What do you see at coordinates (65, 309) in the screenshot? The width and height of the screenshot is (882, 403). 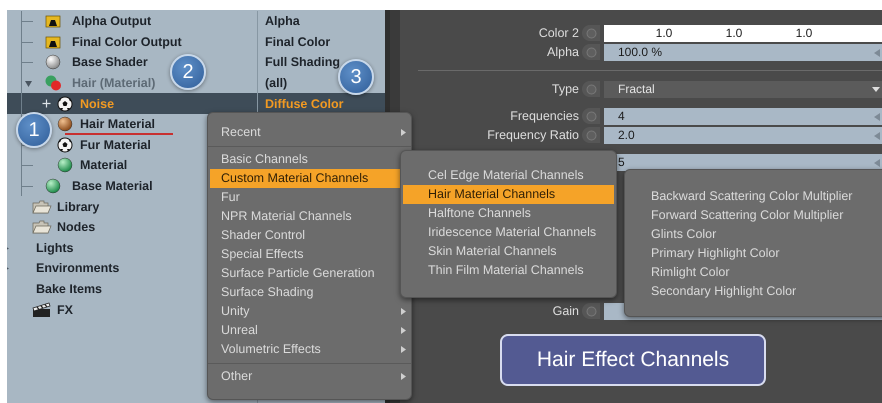 I see `tree-label: FX` at bounding box center [65, 309].